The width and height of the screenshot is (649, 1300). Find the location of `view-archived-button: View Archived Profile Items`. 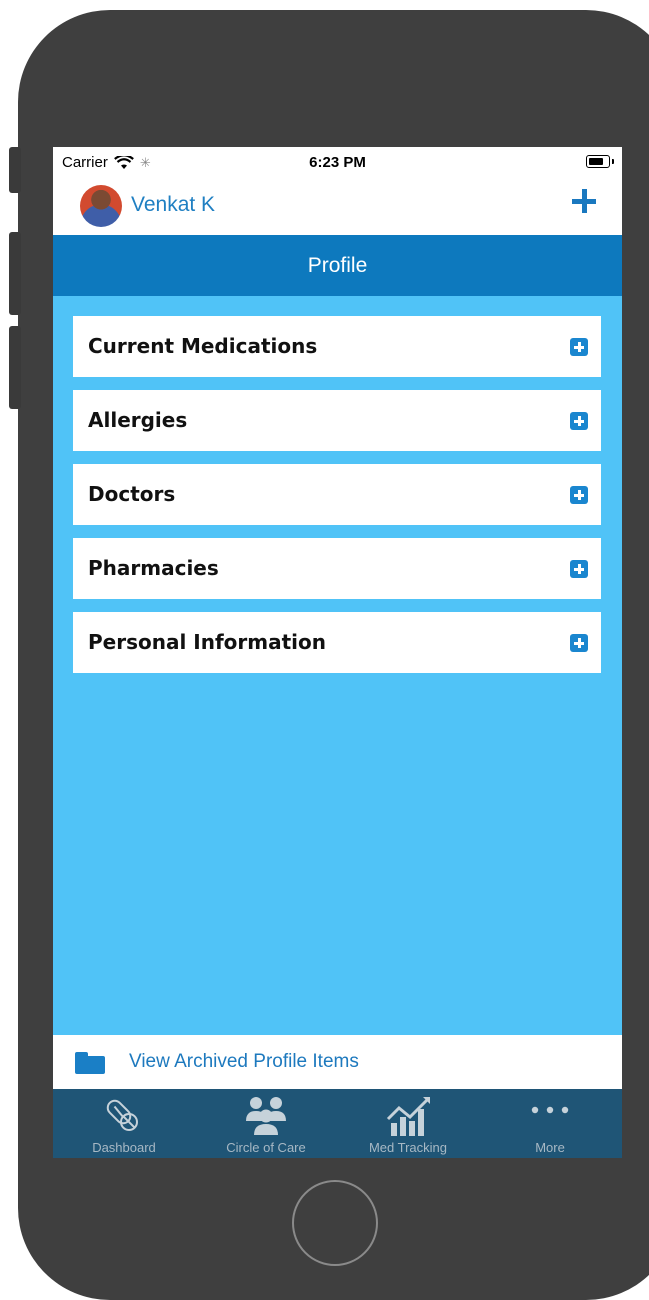

view-archived-button: View Archived Profile Items is located at coordinates (337, 1062).